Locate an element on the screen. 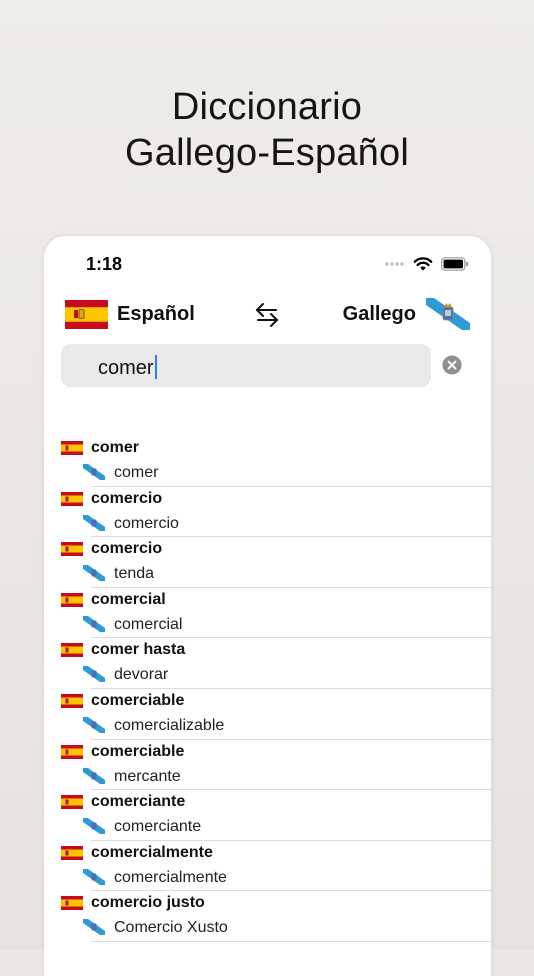 Image resolution: width=534 pixels, height=976 pixels. headline-line-2: Gallego-Español is located at coordinates (267, 153).